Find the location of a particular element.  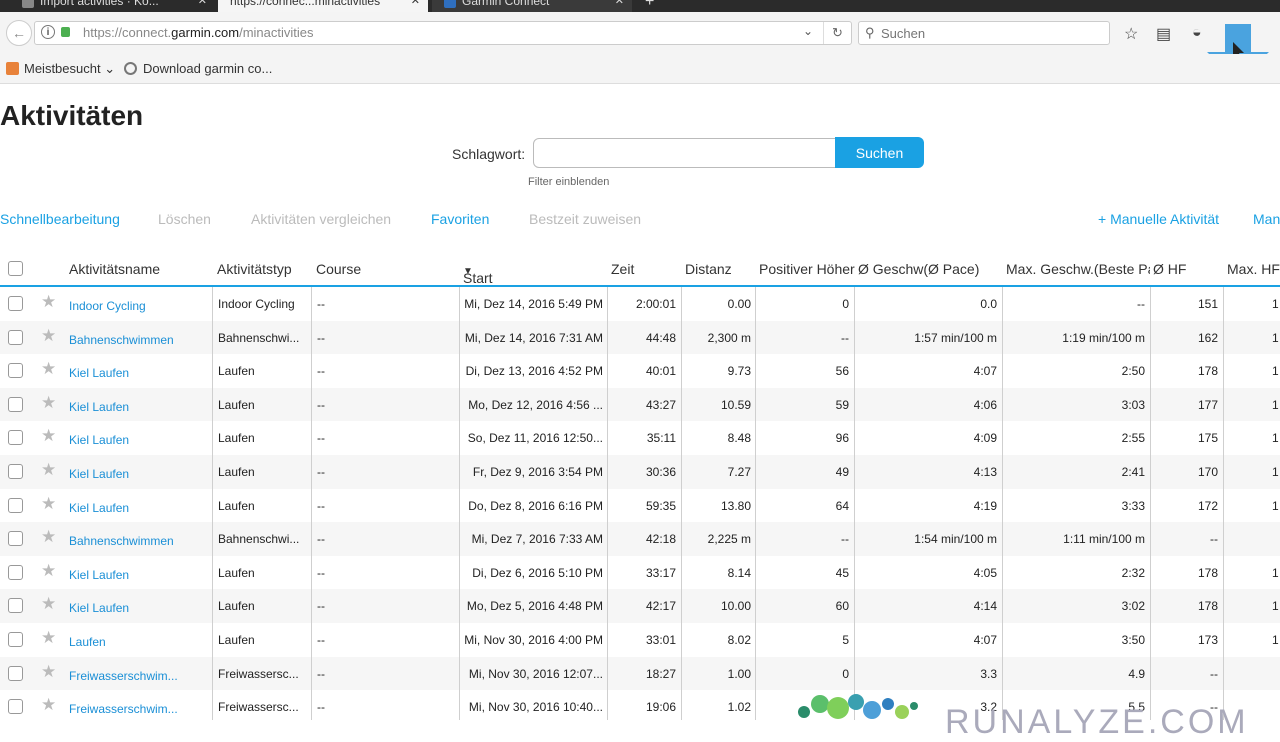

chevron-down-icon: ⌄ is located at coordinates (808, 31).